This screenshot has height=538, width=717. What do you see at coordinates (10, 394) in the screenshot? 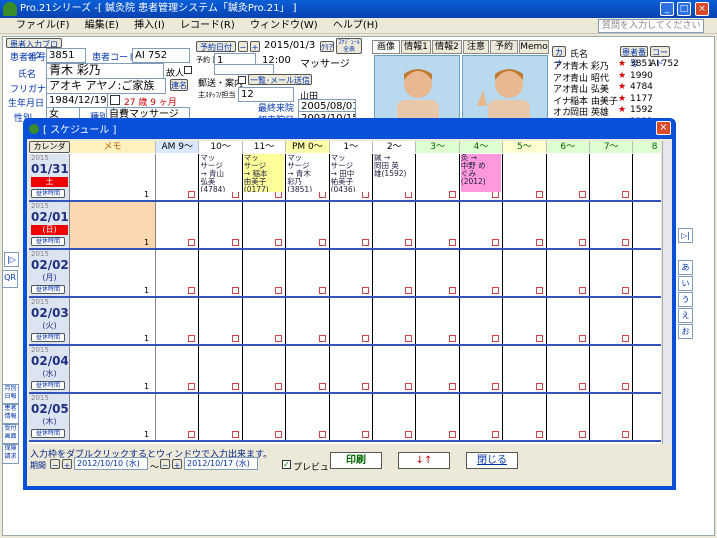
I see `daily-report-button: 月別 日報` at bounding box center [10, 394].